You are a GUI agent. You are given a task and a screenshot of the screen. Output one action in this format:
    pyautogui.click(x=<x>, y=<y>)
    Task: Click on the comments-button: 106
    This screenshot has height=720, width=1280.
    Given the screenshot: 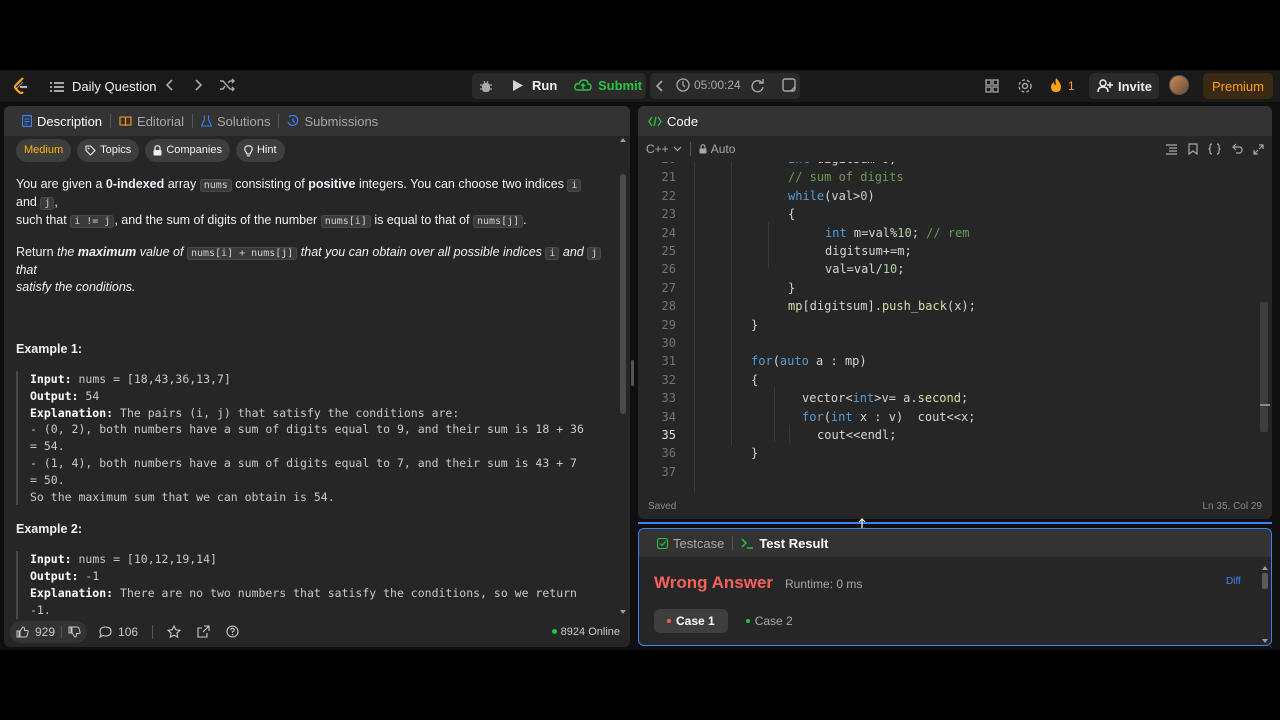 What is the action you would take?
    pyautogui.click(x=118, y=632)
    